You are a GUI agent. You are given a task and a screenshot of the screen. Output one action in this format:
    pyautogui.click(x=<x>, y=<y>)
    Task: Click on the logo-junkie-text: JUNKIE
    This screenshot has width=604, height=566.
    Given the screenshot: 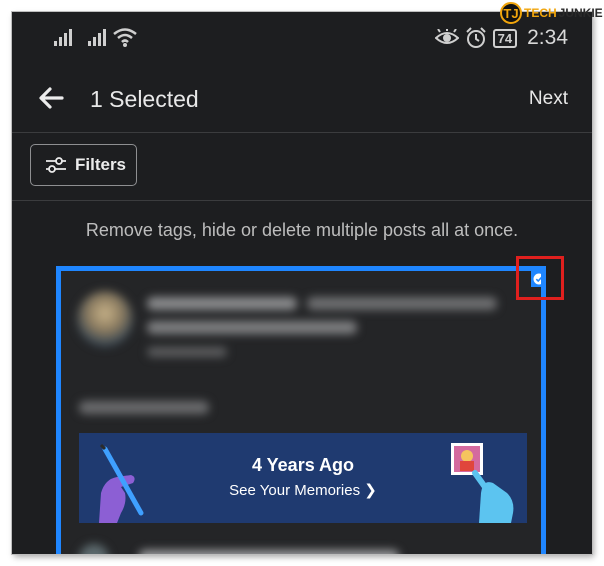 What is the action you would take?
    pyautogui.click(x=580, y=13)
    